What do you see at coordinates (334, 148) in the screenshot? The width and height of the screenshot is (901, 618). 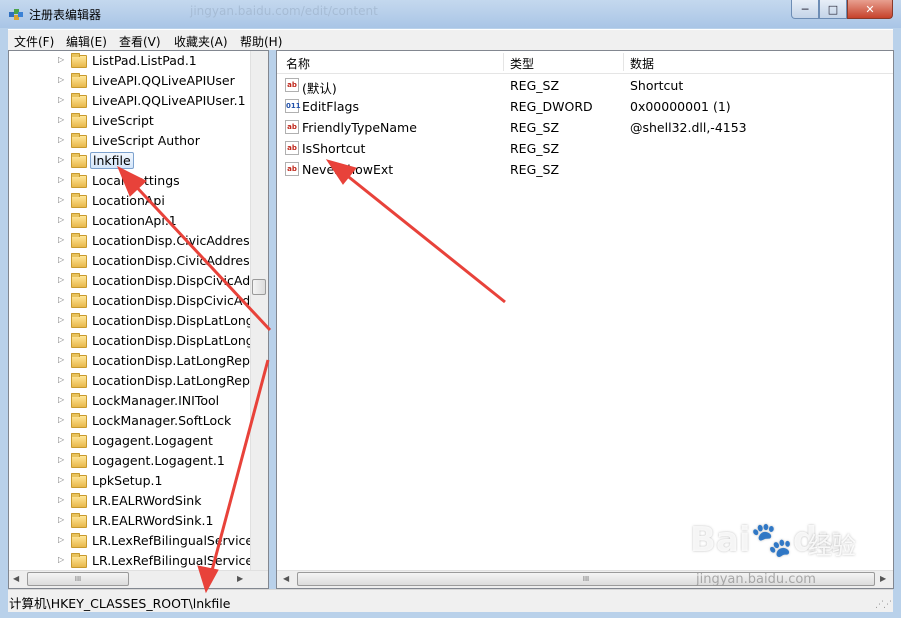 I see `value-name: IsShortcut` at bounding box center [334, 148].